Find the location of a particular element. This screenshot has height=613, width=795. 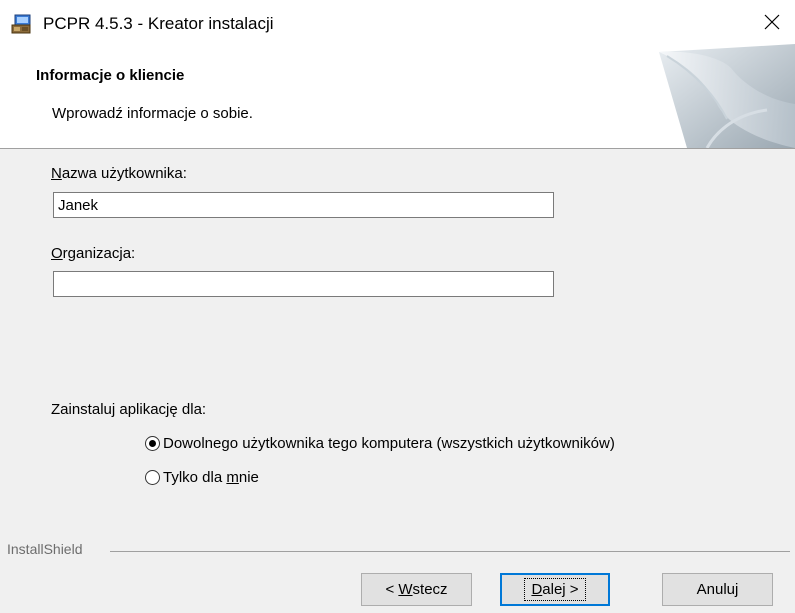

footer-divider is located at coordinates (450, 551).